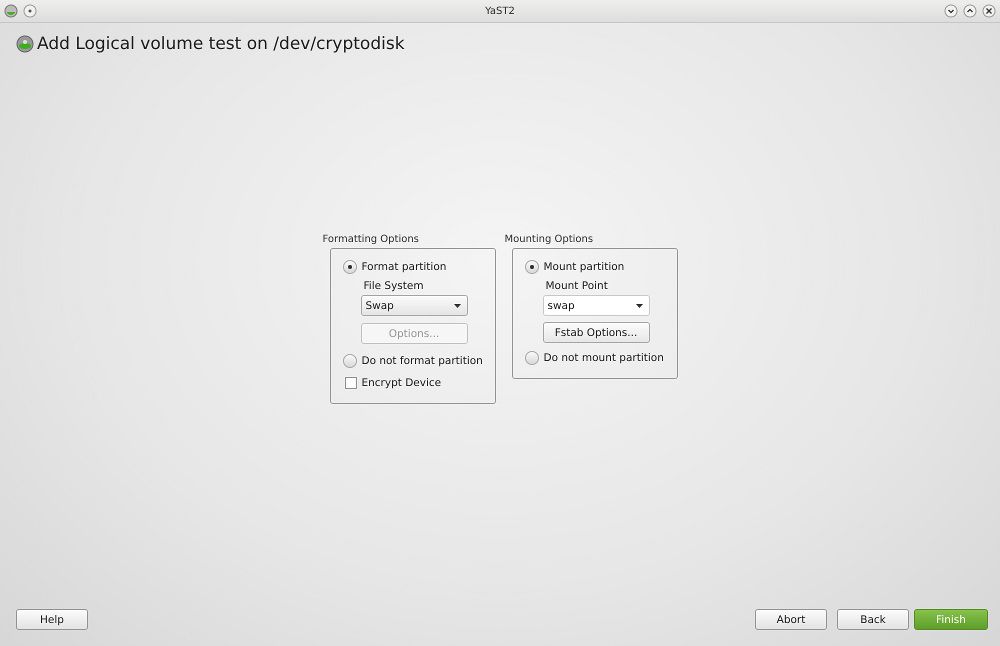 This screenshot has height=646, width=1000. Describe the element at coordinates (549, 240) in the screenshot. I see `group-title: Mounting Options` at that location.